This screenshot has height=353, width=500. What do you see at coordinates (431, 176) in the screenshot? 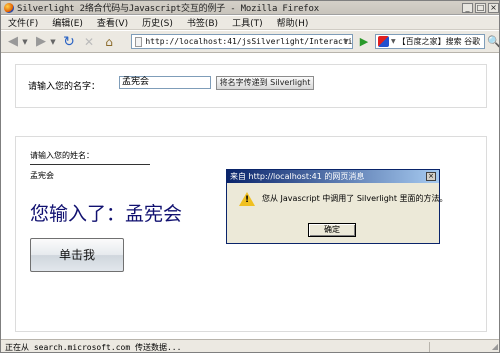
I see `dialog-close-button: ×` at bounding box center [431, 176].